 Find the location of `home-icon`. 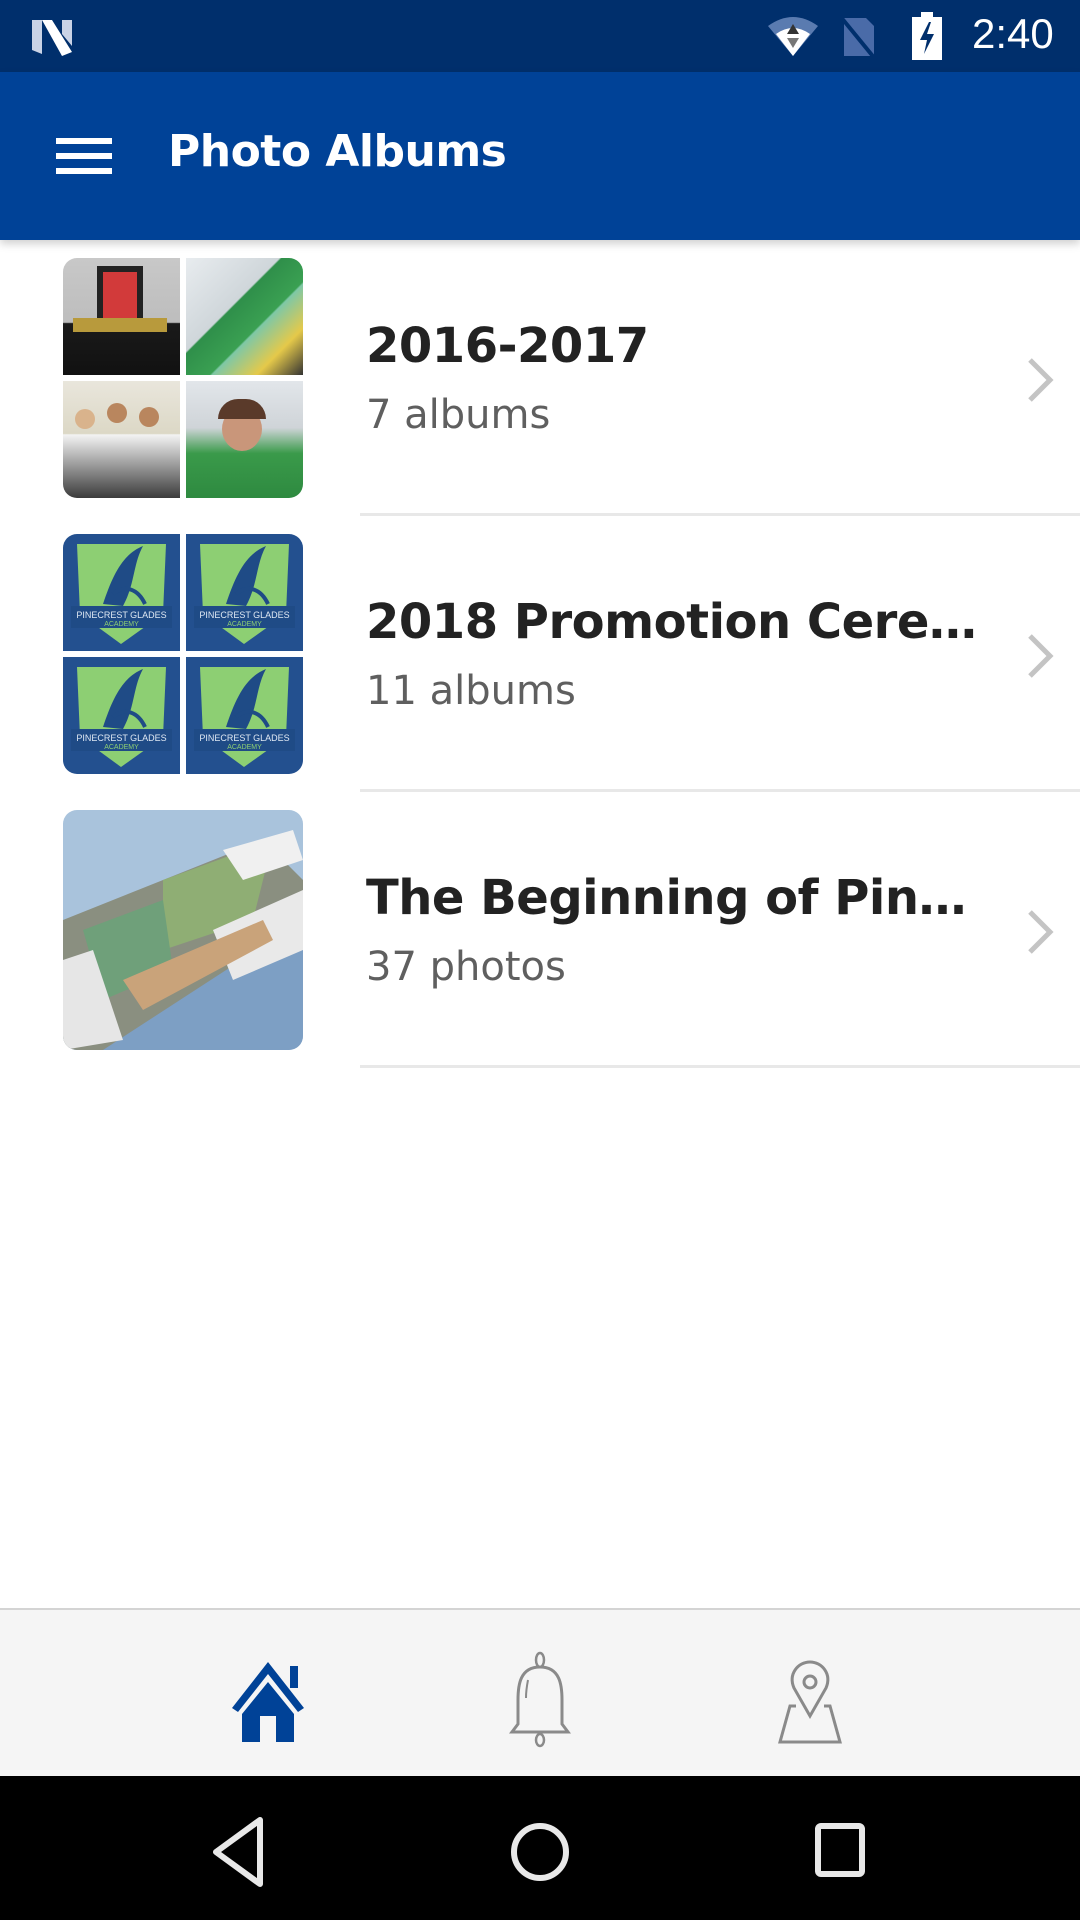

home-icon is located at coordinates (268, 1702).